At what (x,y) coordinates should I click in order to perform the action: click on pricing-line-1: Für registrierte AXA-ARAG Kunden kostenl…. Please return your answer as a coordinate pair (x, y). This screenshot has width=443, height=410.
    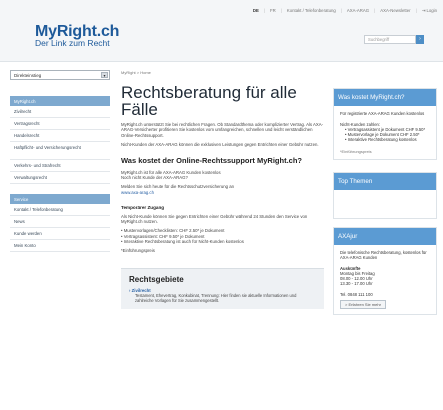
    Looking at the image, I should click on (382, 113).